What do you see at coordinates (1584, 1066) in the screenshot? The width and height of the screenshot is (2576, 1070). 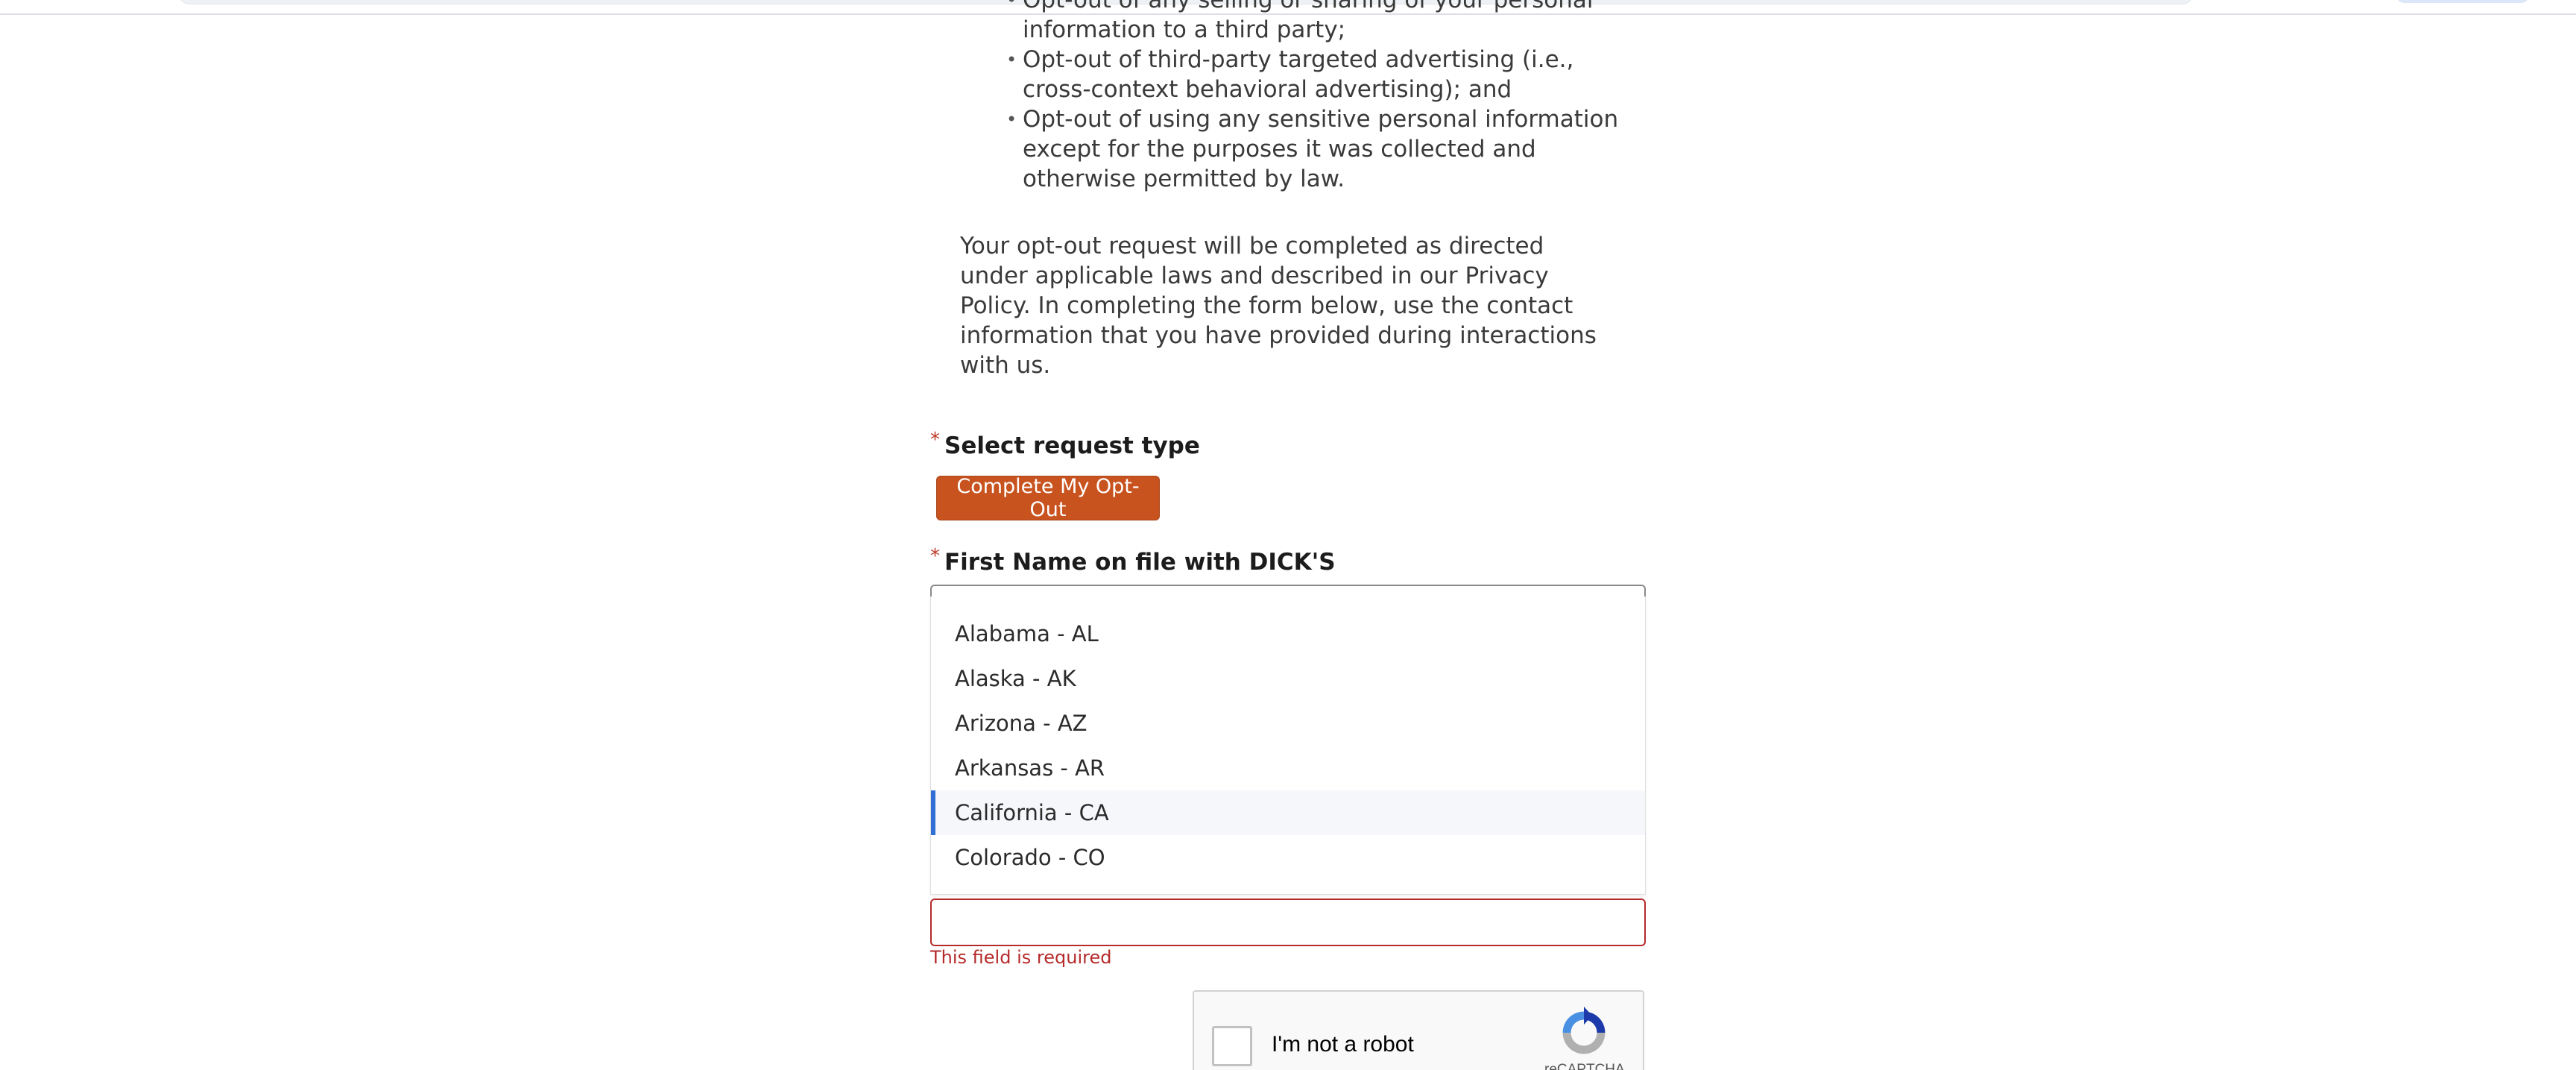 I see `recaptcha-brand: reCAPTCHA` at bounding box center [1584, 1066].